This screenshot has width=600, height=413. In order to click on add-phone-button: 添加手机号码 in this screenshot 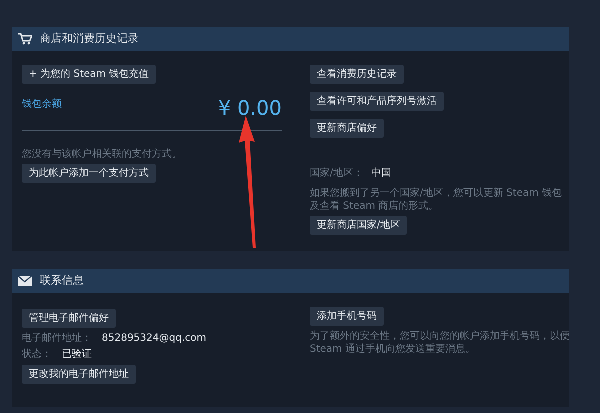, I will do `click(347, 316)`.